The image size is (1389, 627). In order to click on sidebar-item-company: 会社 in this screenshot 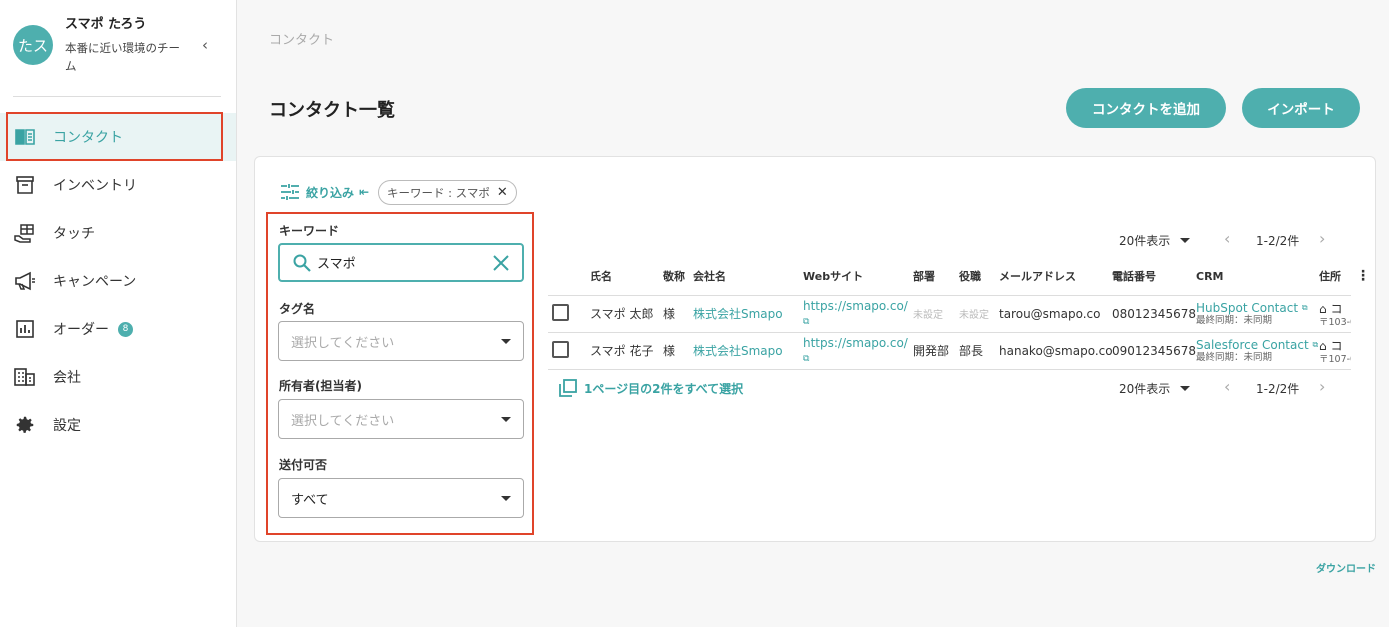, I will do `click(118, 377)`.